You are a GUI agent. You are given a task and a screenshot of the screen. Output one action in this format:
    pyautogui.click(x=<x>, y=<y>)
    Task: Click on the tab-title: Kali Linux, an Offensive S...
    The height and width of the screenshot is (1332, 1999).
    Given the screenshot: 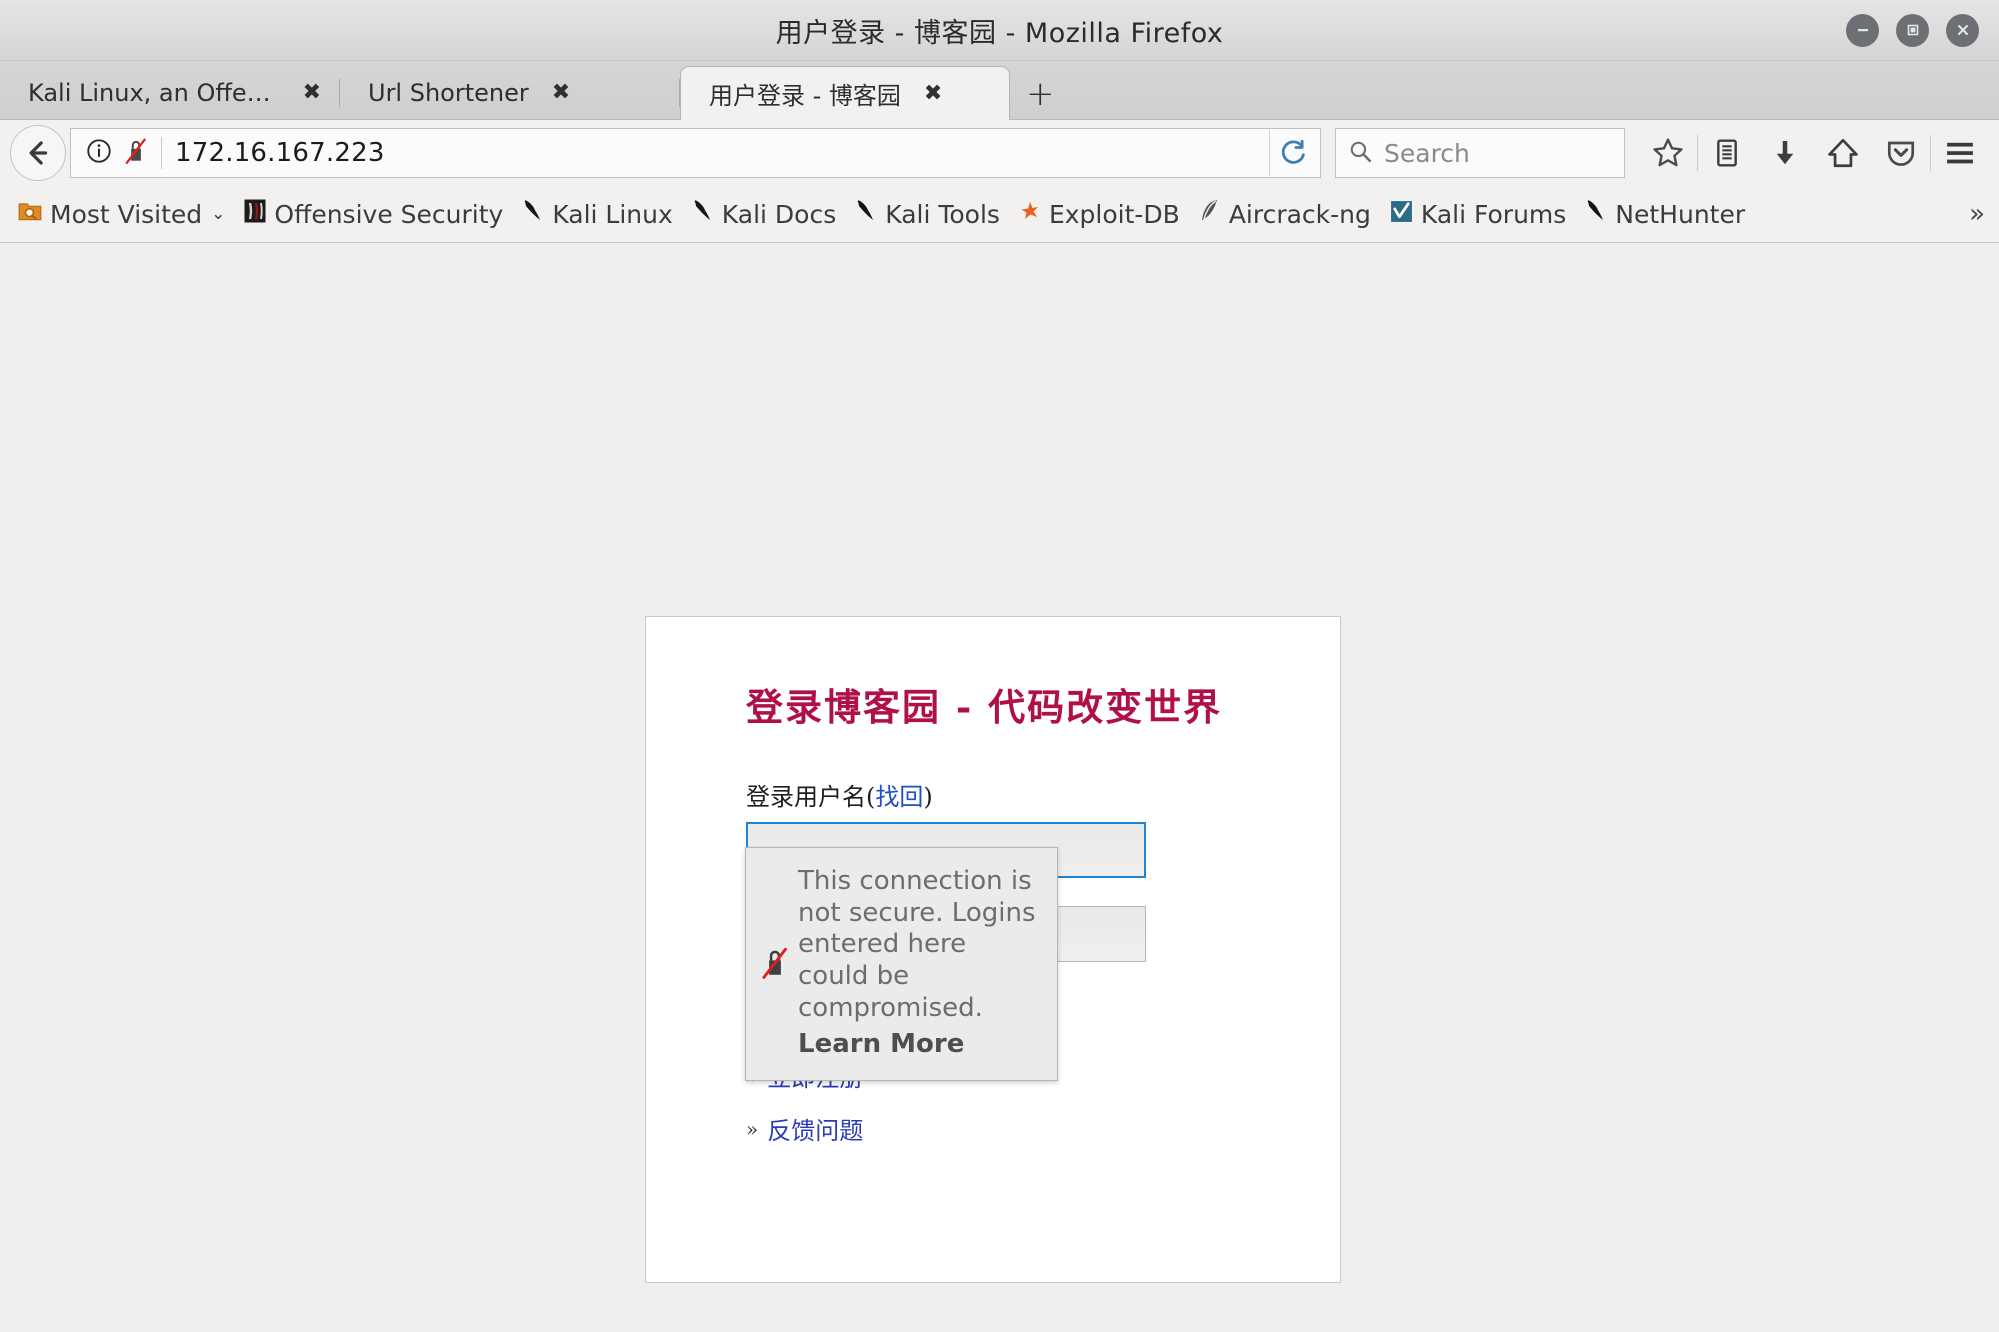 What is the action you would take?
    pyautogui.click(x=154, y=93)
    